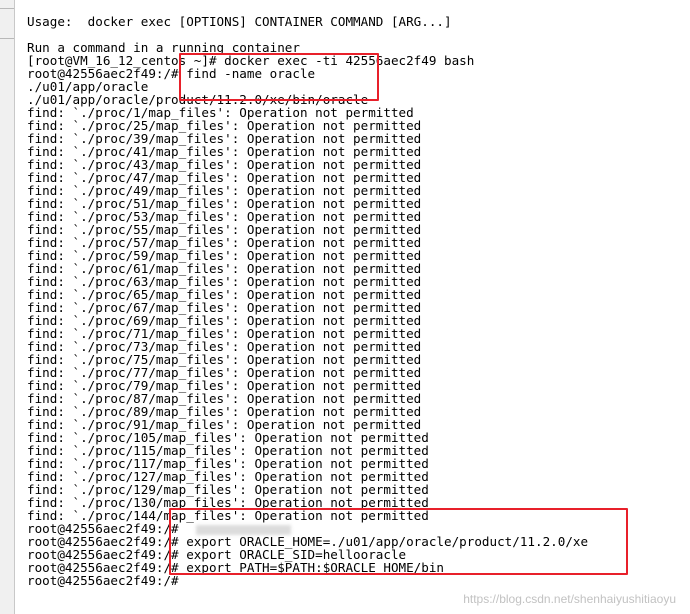 The width and height of the screenshot is (690, 614). What do you see at coordinates (569, 599) in the screenshot?
I see `watermark: https://blog.csdn.net/shenhaiyushitiaoyu` at bounding box center [569, 599].